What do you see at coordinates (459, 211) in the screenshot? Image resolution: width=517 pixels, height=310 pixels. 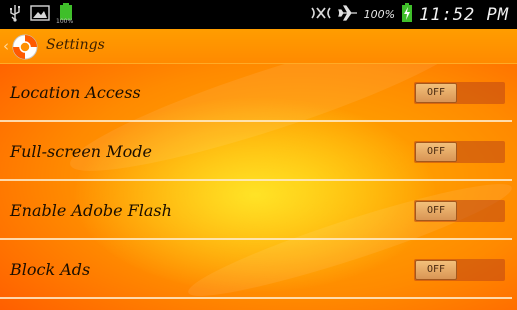 I see `enable-adobe-flash-toggle: OFF` at bounding box center [459, 211].